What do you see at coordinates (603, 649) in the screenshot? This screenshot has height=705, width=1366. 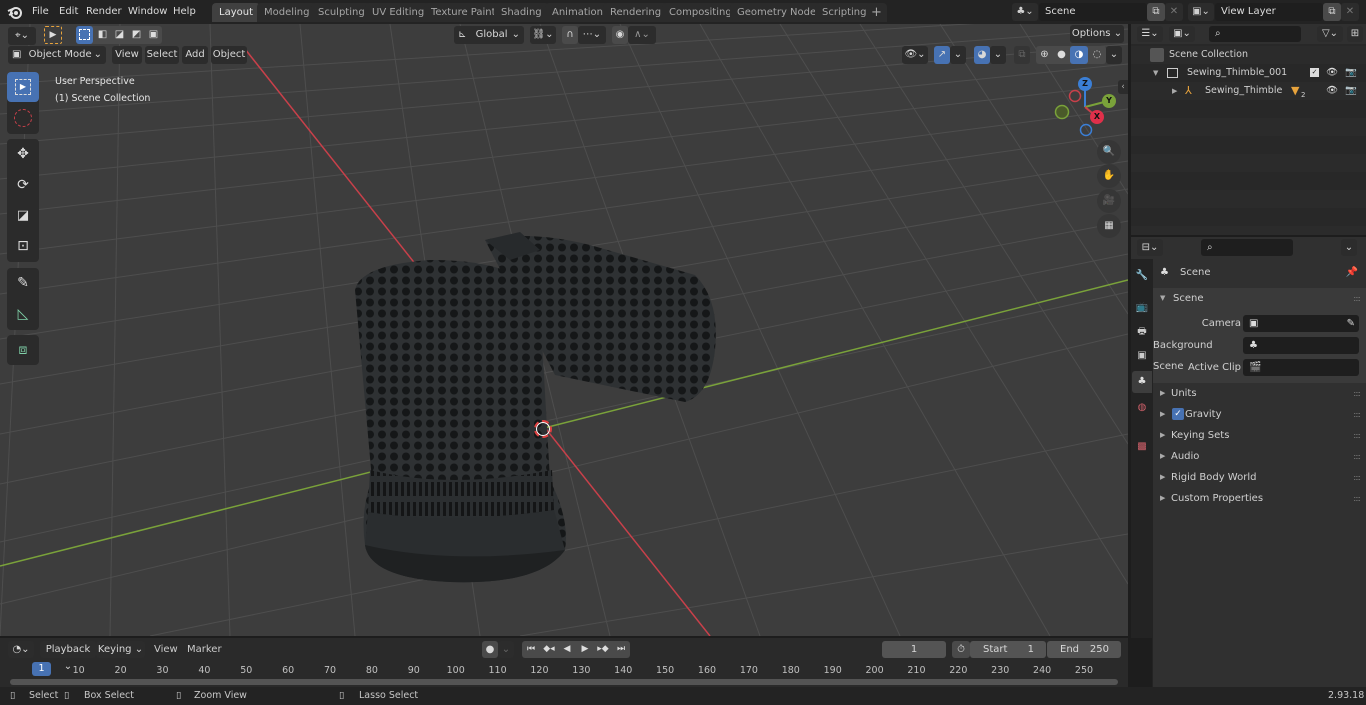 I see `next-keyframe-button: ▸◆` at bounding box center [603, 649].